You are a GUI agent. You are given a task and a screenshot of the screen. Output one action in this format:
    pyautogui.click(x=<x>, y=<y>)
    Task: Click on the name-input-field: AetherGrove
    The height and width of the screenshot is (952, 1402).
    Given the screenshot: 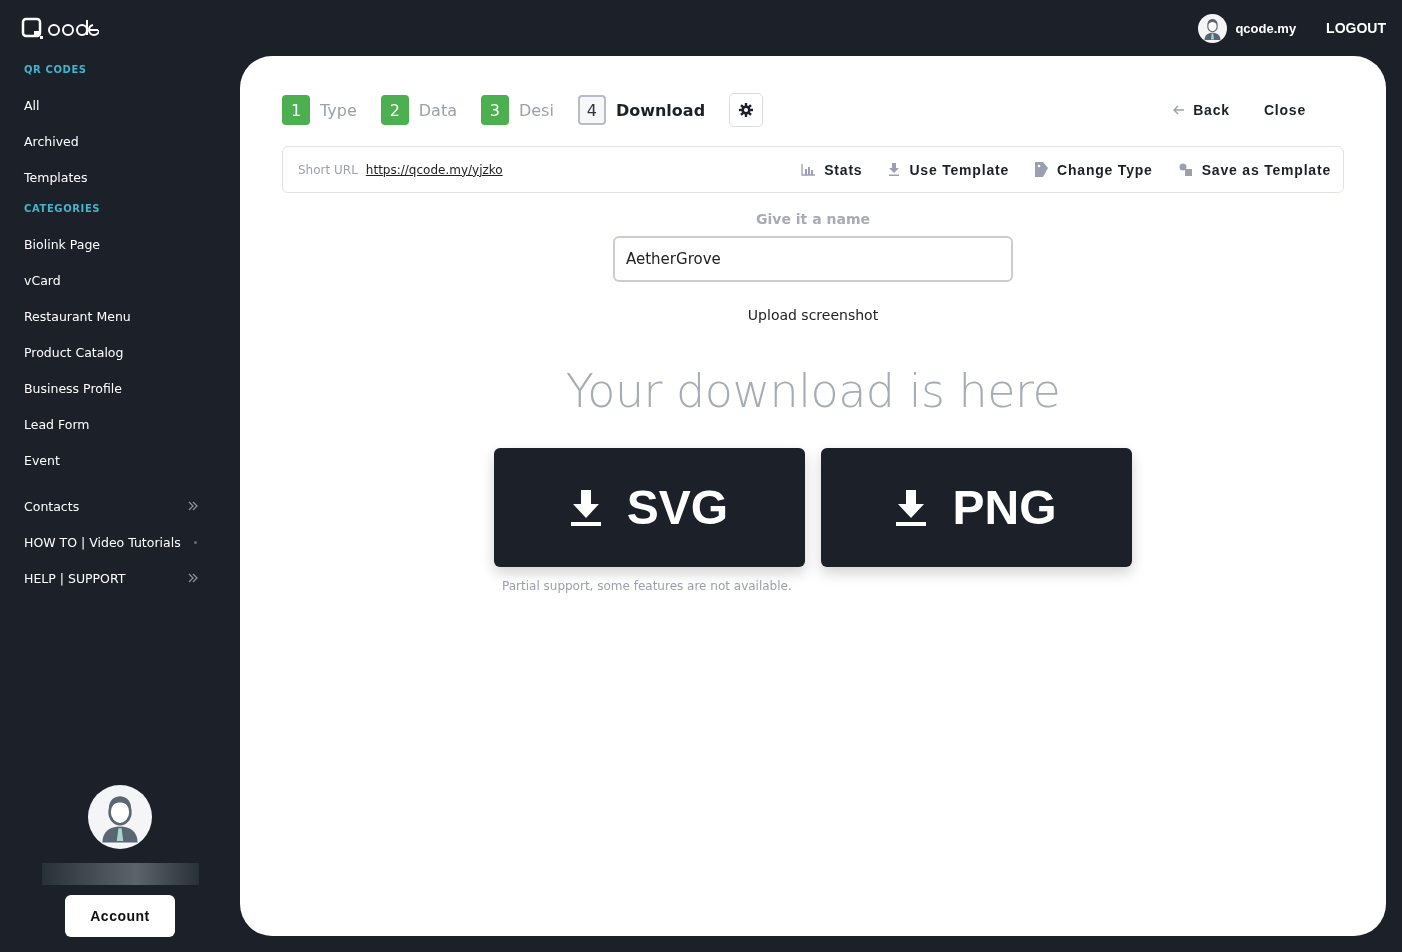 What is the action you would take?
    pyautogui.click(x=813, y=259)
    